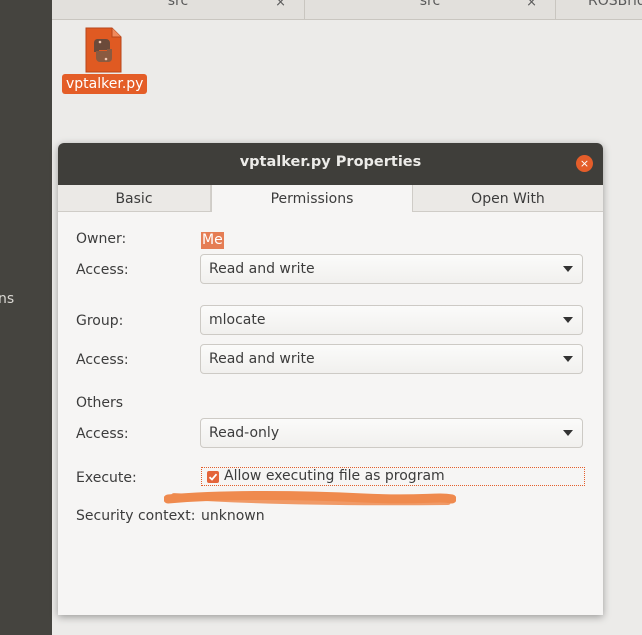  What do you see at coordinates (212, 240) in the screenshot?
I see `owner-value: Me` at bounding box center [212, 240].